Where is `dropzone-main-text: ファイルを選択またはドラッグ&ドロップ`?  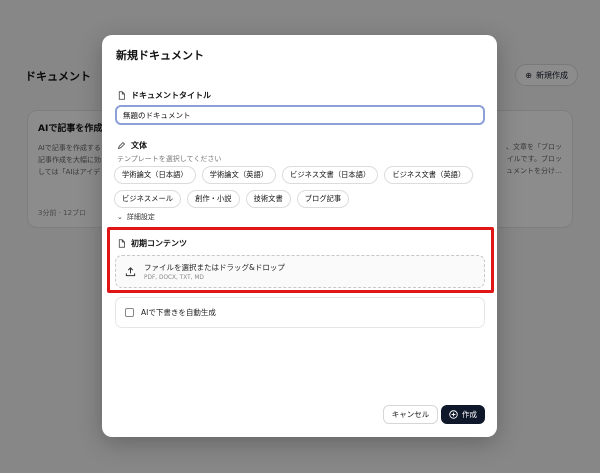 dropzone-main-text: ファイルを選択またはドラッグ&ドロップ is located at coordinates (214, 267).